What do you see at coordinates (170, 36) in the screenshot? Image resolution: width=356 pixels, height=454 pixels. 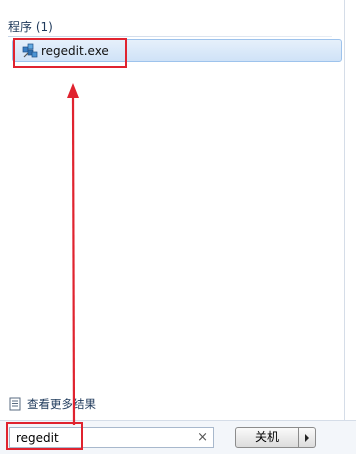 I see `section-divider` at bounding box center [170, 36].